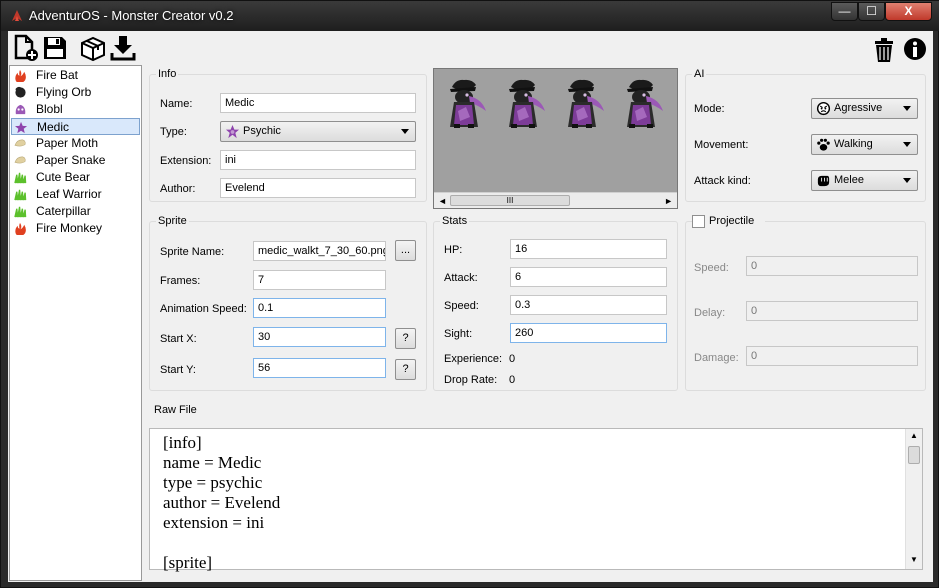 This screenshot has height=588, width=939. Describe the element at coordinates (823, 181) in the screenshot. I see `fist-icon` at that location.